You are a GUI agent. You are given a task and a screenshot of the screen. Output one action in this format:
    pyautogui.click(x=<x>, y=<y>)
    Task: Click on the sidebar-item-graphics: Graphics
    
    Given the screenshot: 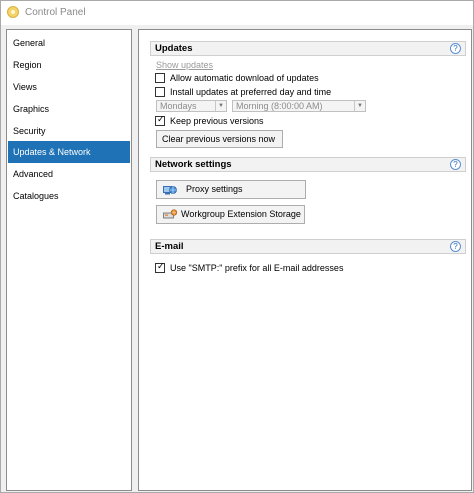 What is the action you would take?
    pyautogui.click(x=69, y=109)
    